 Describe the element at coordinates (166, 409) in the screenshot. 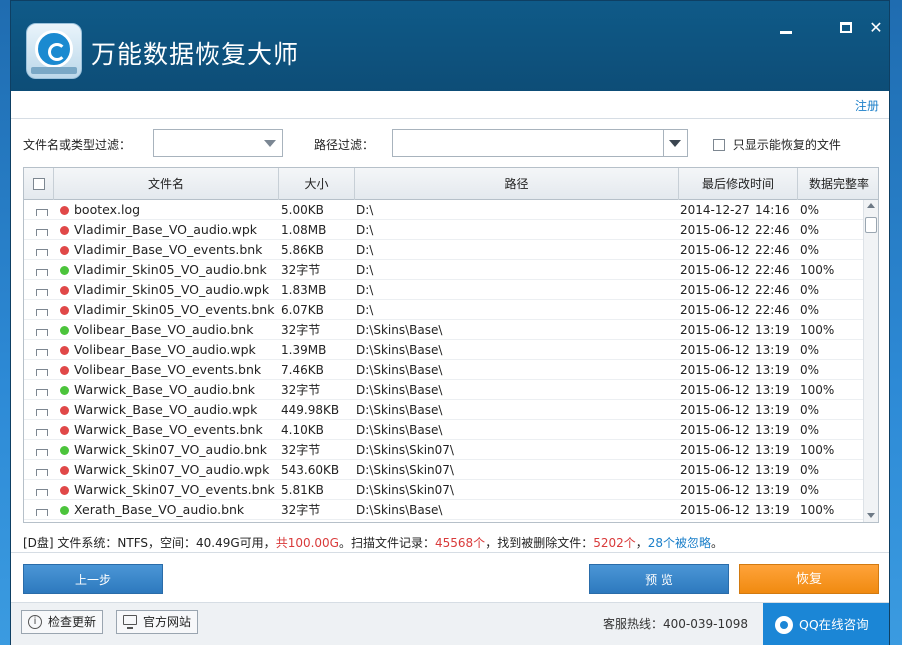

I see `file-name: Warwick_Base_VO_audio.wpk` at that location.